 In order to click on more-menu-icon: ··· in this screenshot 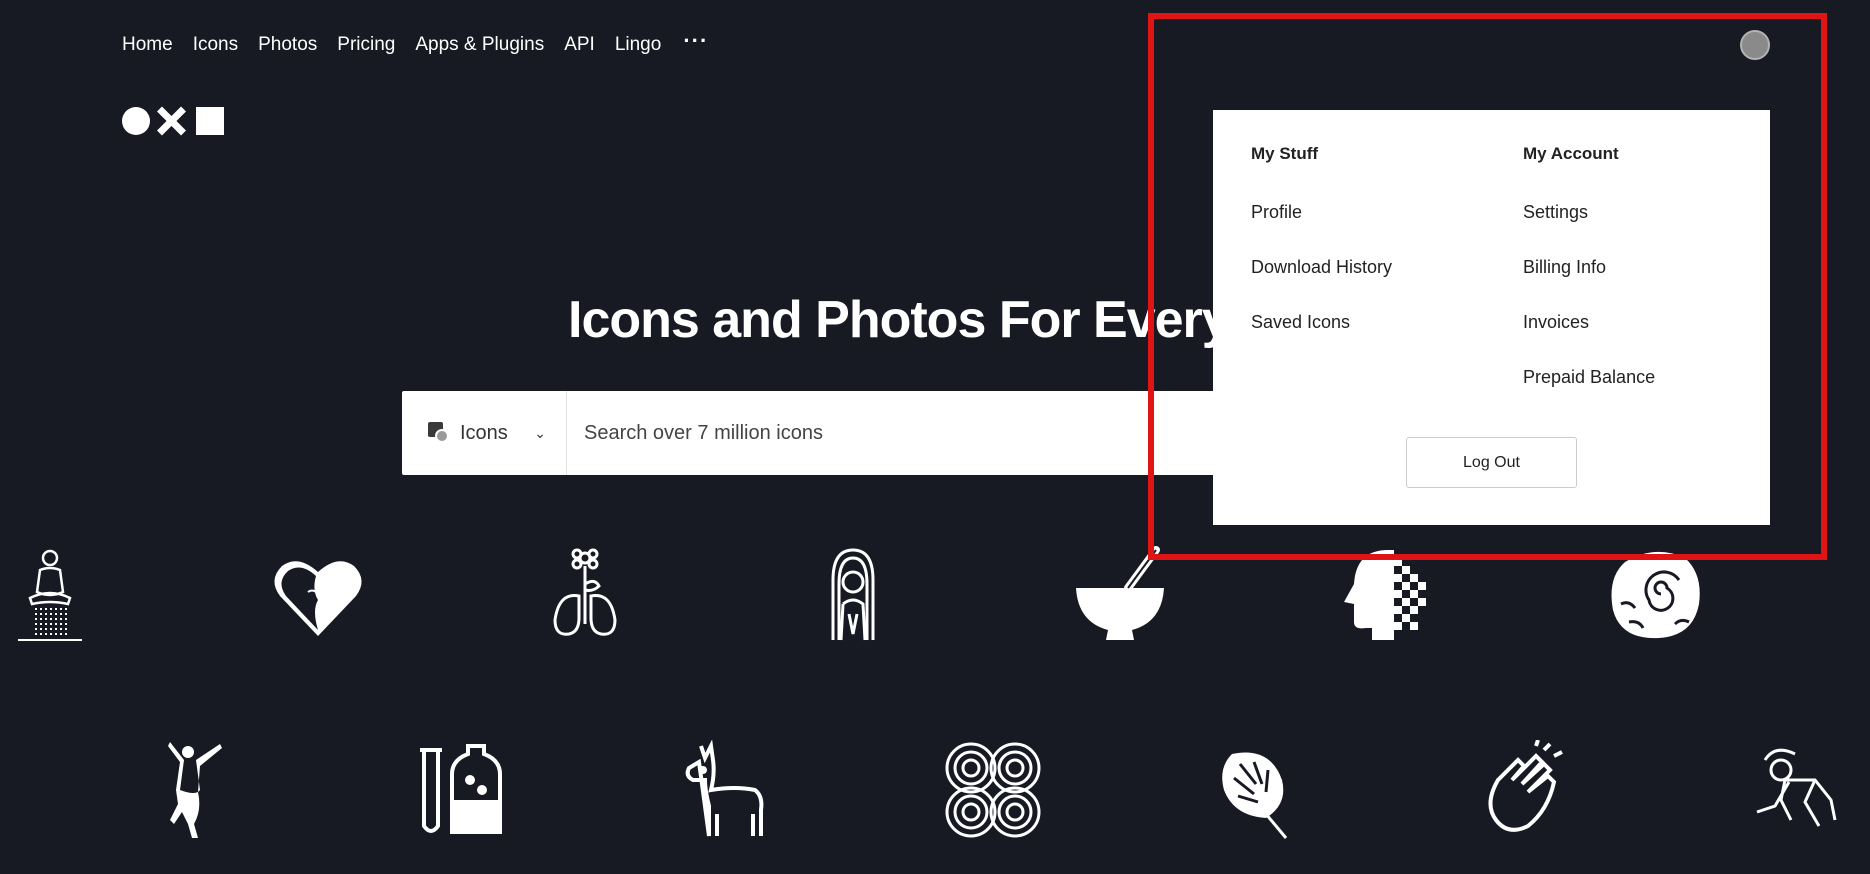, I will do `click(695, 41)`.